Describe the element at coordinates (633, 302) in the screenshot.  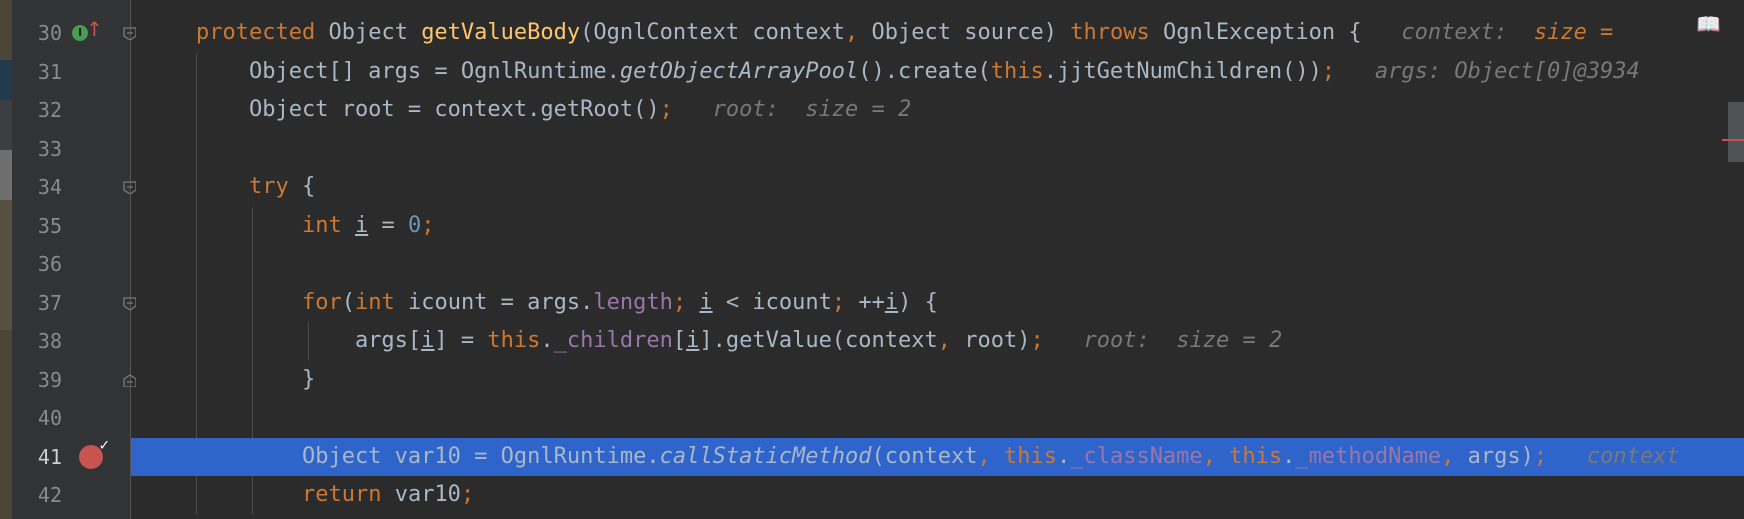
I see `code-token: length` at that location.